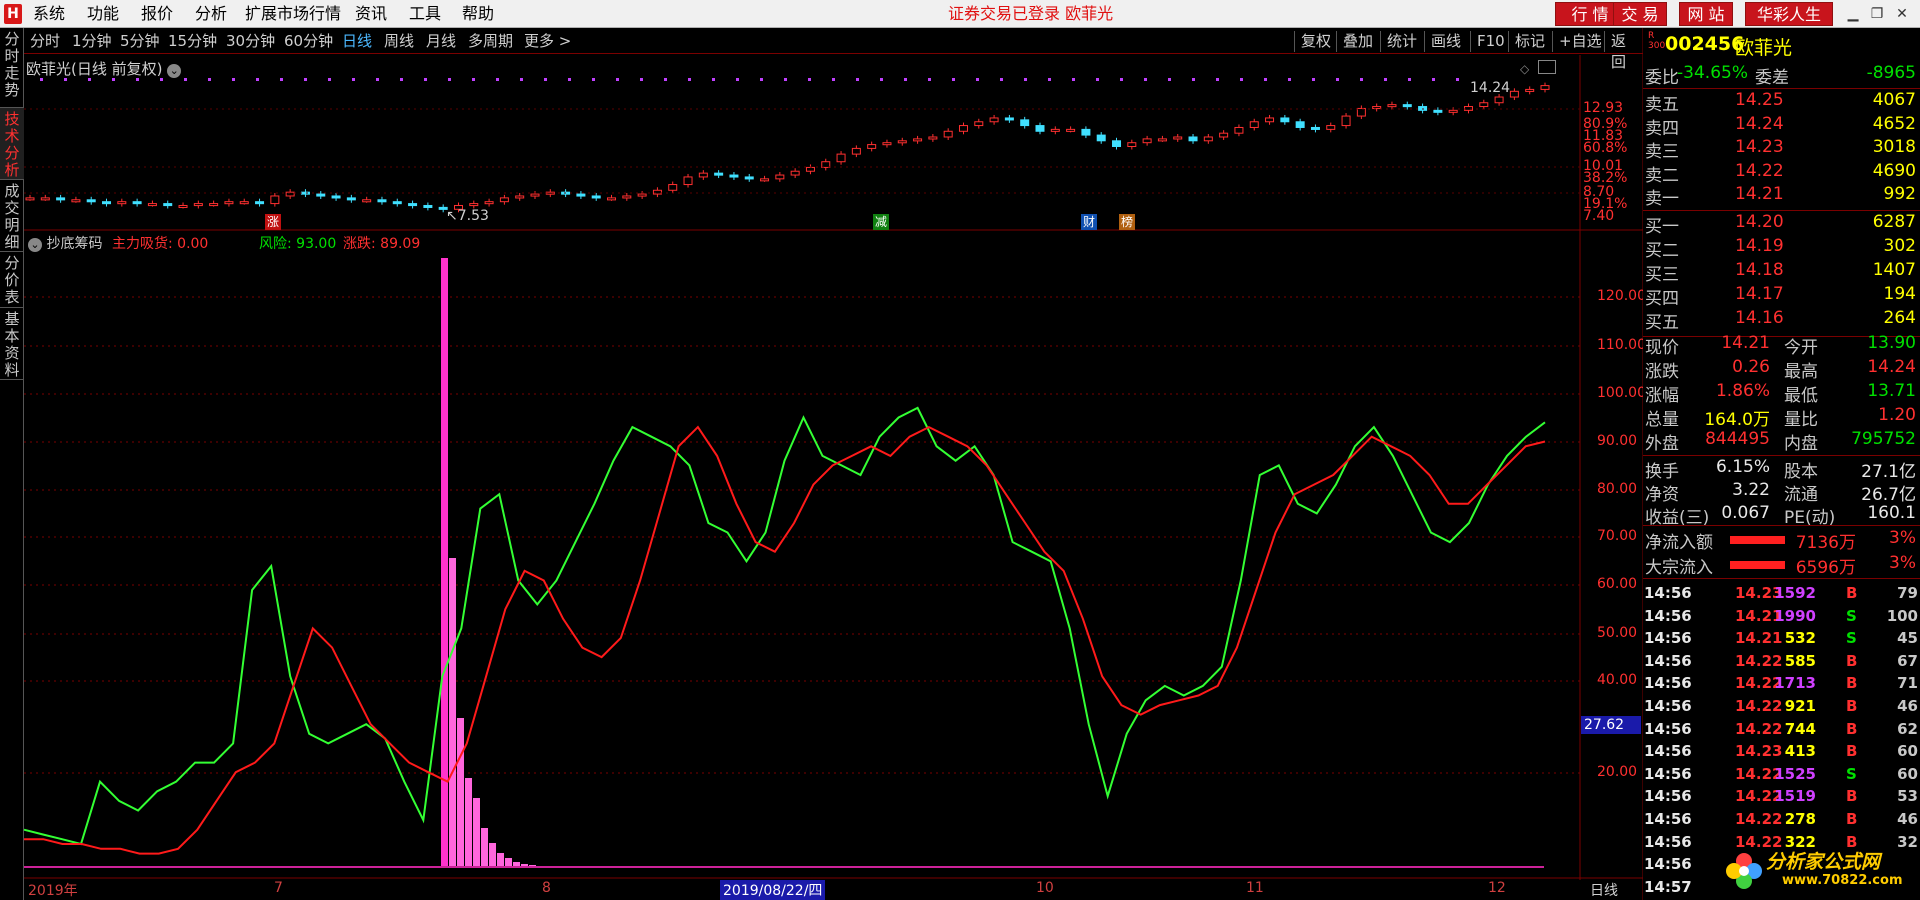  What do you see at coordinates (1706, 14) in the screenshot?
I see `website-button: 网 站` at bounding box center [1706, 14].